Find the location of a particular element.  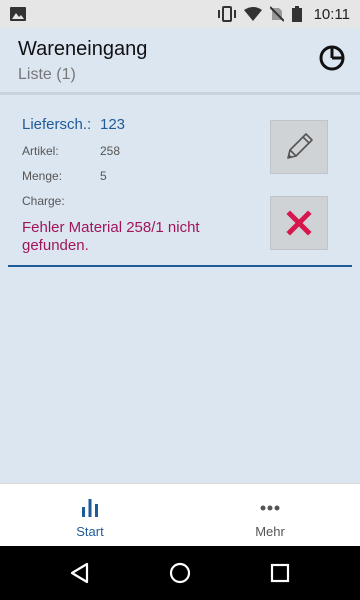

nav-start-label: Start is located at coordinates (90, 531).